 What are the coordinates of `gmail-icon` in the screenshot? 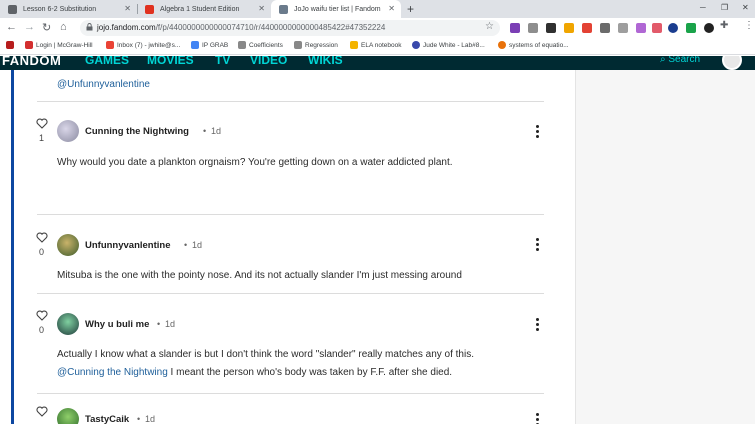 It's located at (110, 45).